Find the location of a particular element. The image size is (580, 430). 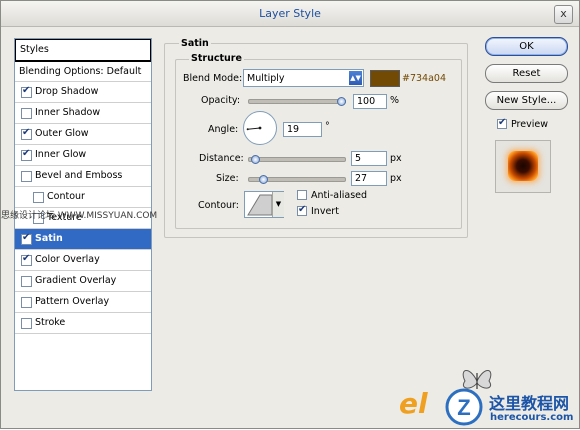

opacity-unit: % is located at coordinates (395, 100).